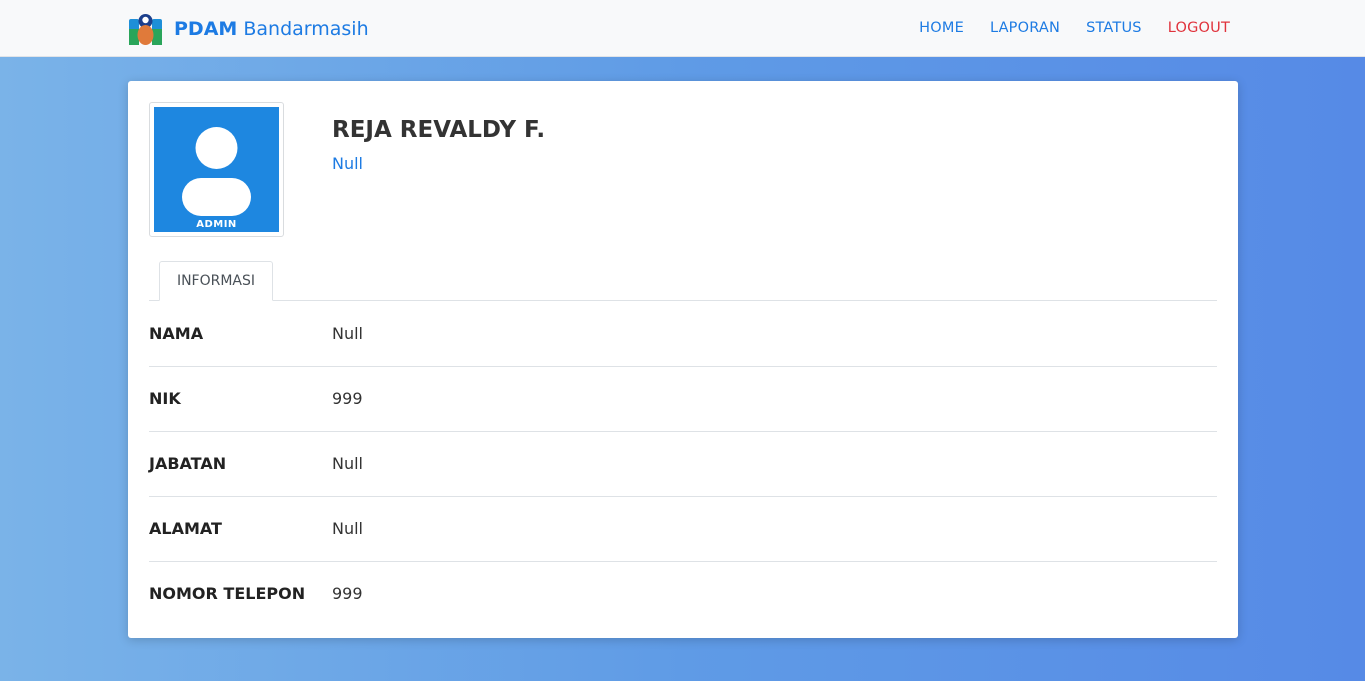  Describe the element at coordinates (683, 594) in the screenshot. I see `info-row-nomor-telepon: NOMOR TELEPON 999` at that location.